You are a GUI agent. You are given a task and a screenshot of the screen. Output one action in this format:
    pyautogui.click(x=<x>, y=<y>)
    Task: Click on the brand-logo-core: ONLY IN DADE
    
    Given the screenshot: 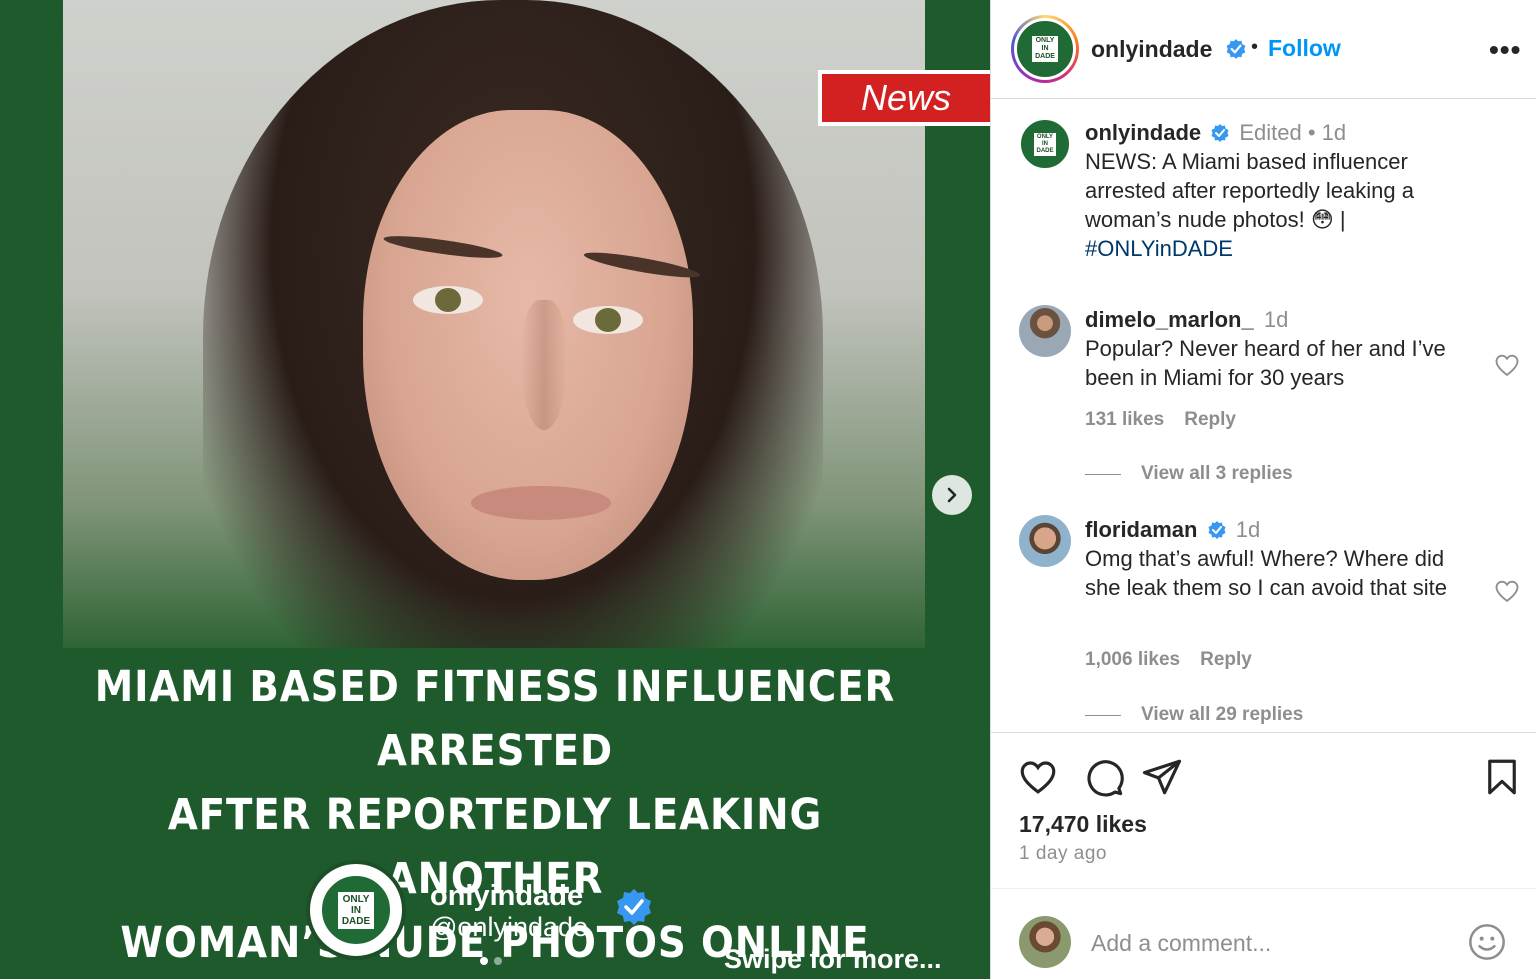 What is the action you would take?
    pyautogui.click(x=356, y=910)
    